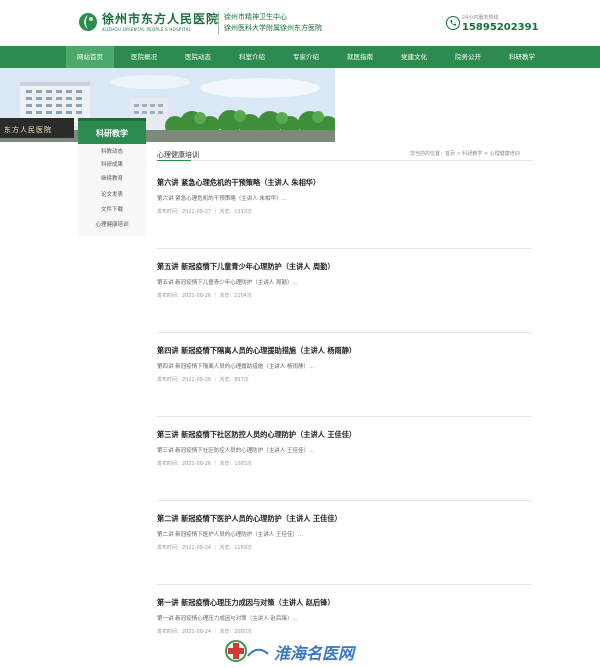  Describe the element at coordinates (112, 131) in the screenshot. I see `sidebar-title: 科研教学` at that location.